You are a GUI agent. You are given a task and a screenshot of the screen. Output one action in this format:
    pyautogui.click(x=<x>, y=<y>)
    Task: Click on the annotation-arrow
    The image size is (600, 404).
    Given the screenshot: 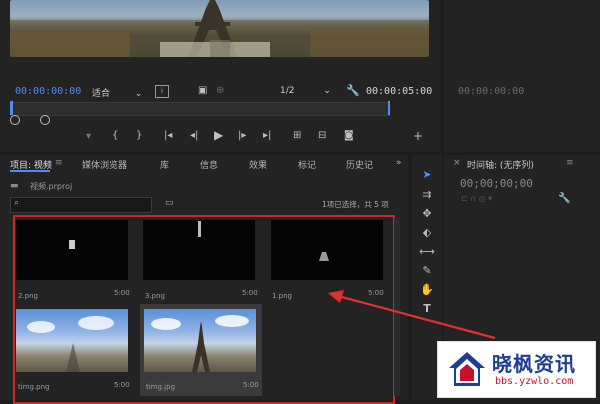 What is the action you would take?
    pyautogui.click(x=412, y=315)
    